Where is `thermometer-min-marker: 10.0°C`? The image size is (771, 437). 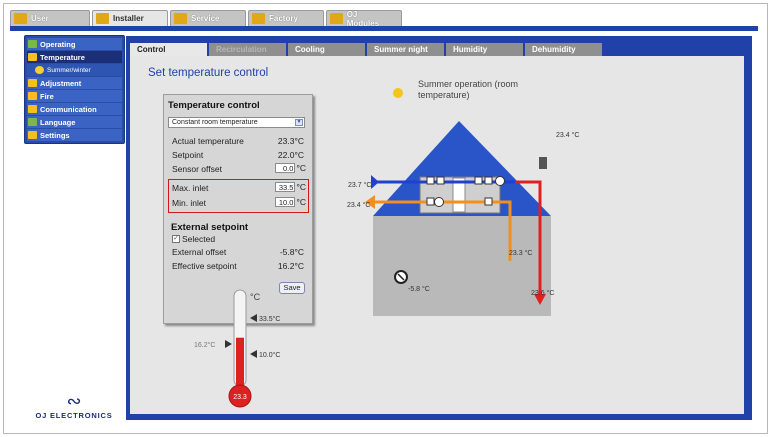
thermometer-min-marker: 10.0°C is located at coordinates (269, 355).